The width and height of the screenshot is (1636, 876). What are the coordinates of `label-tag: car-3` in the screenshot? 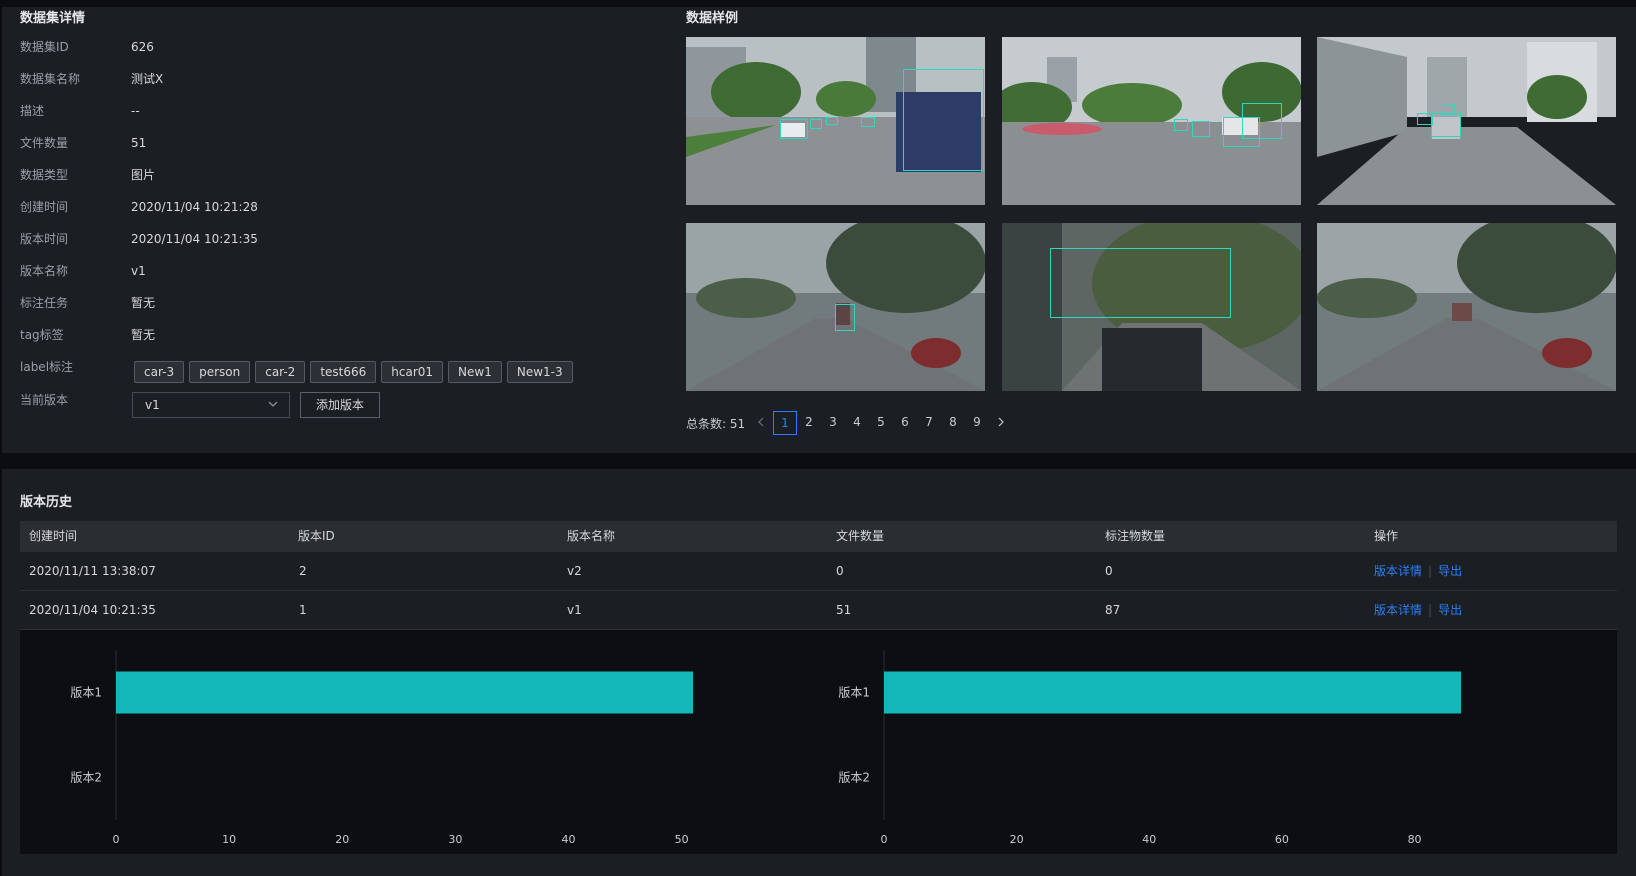 It's located at (159, 372).